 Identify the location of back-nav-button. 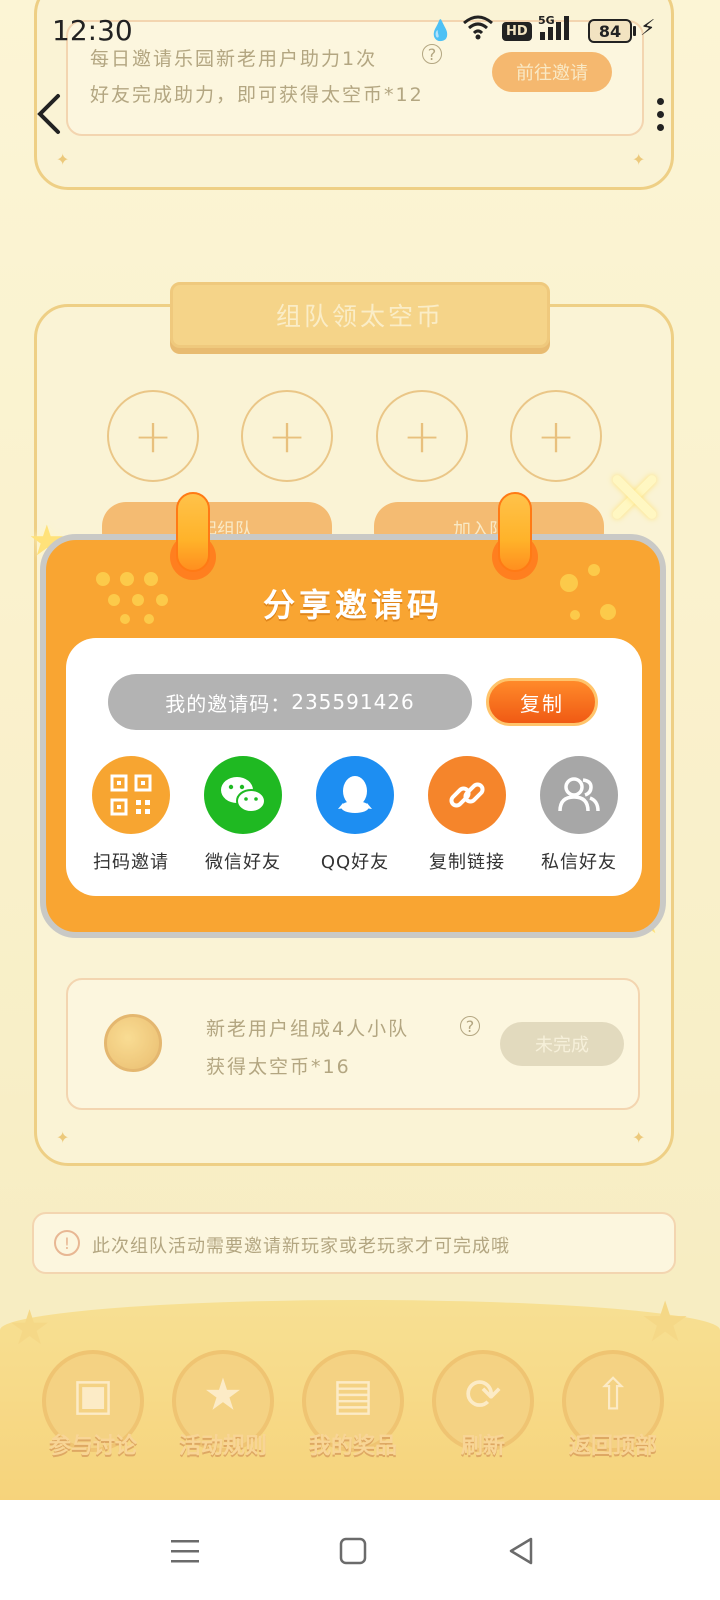
(521, 1551).